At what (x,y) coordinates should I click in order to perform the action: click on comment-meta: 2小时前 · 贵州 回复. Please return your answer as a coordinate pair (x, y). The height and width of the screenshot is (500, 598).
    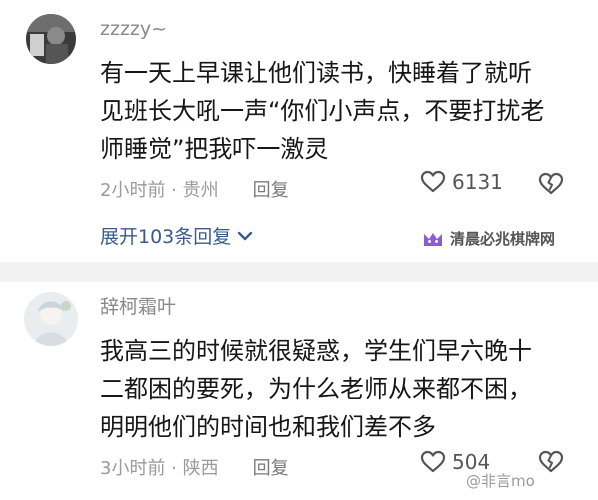
    Looking at the image, I should click on (194, 189).